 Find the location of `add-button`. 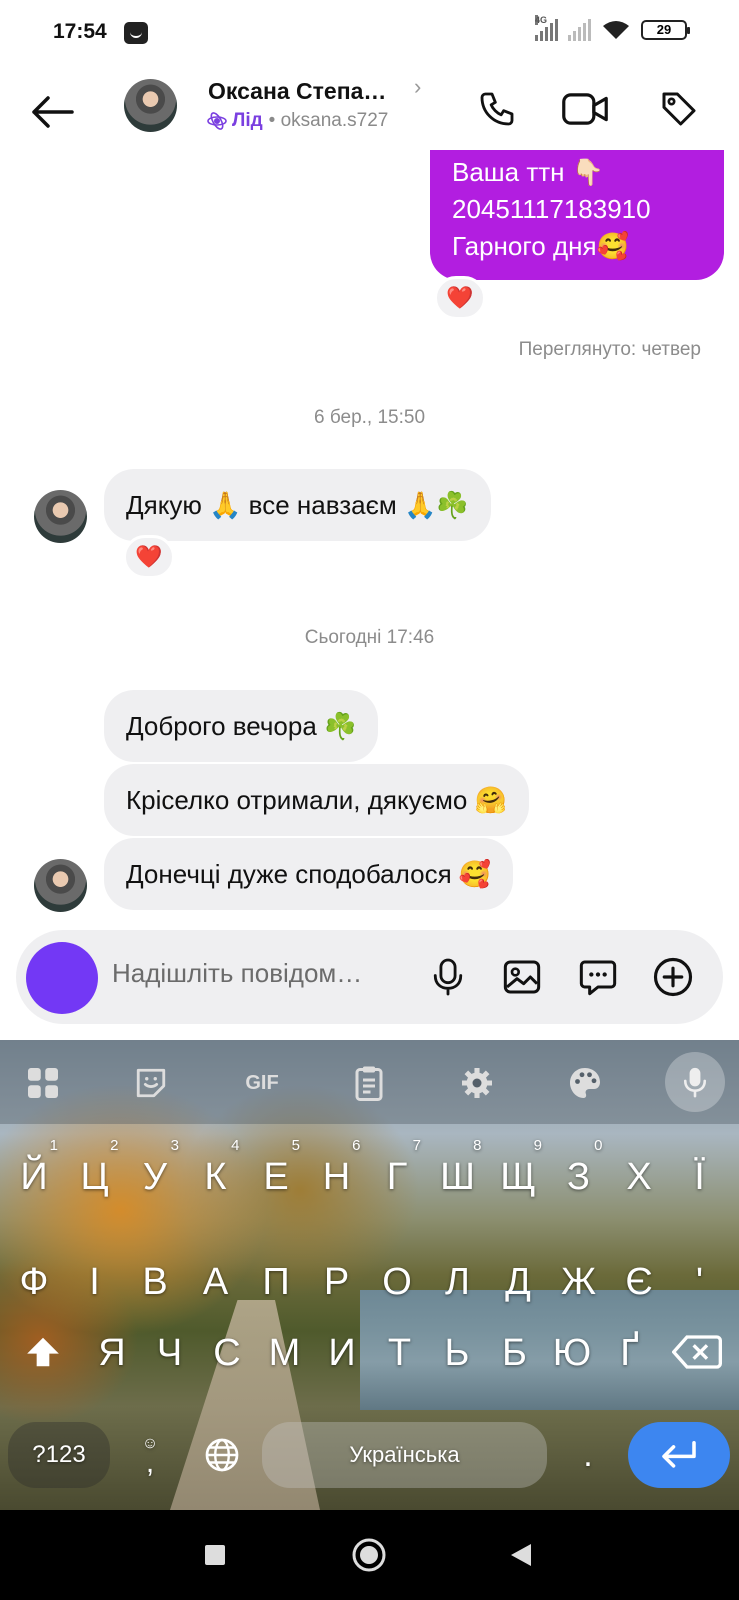

add-button is located at coordinates (673, 977).